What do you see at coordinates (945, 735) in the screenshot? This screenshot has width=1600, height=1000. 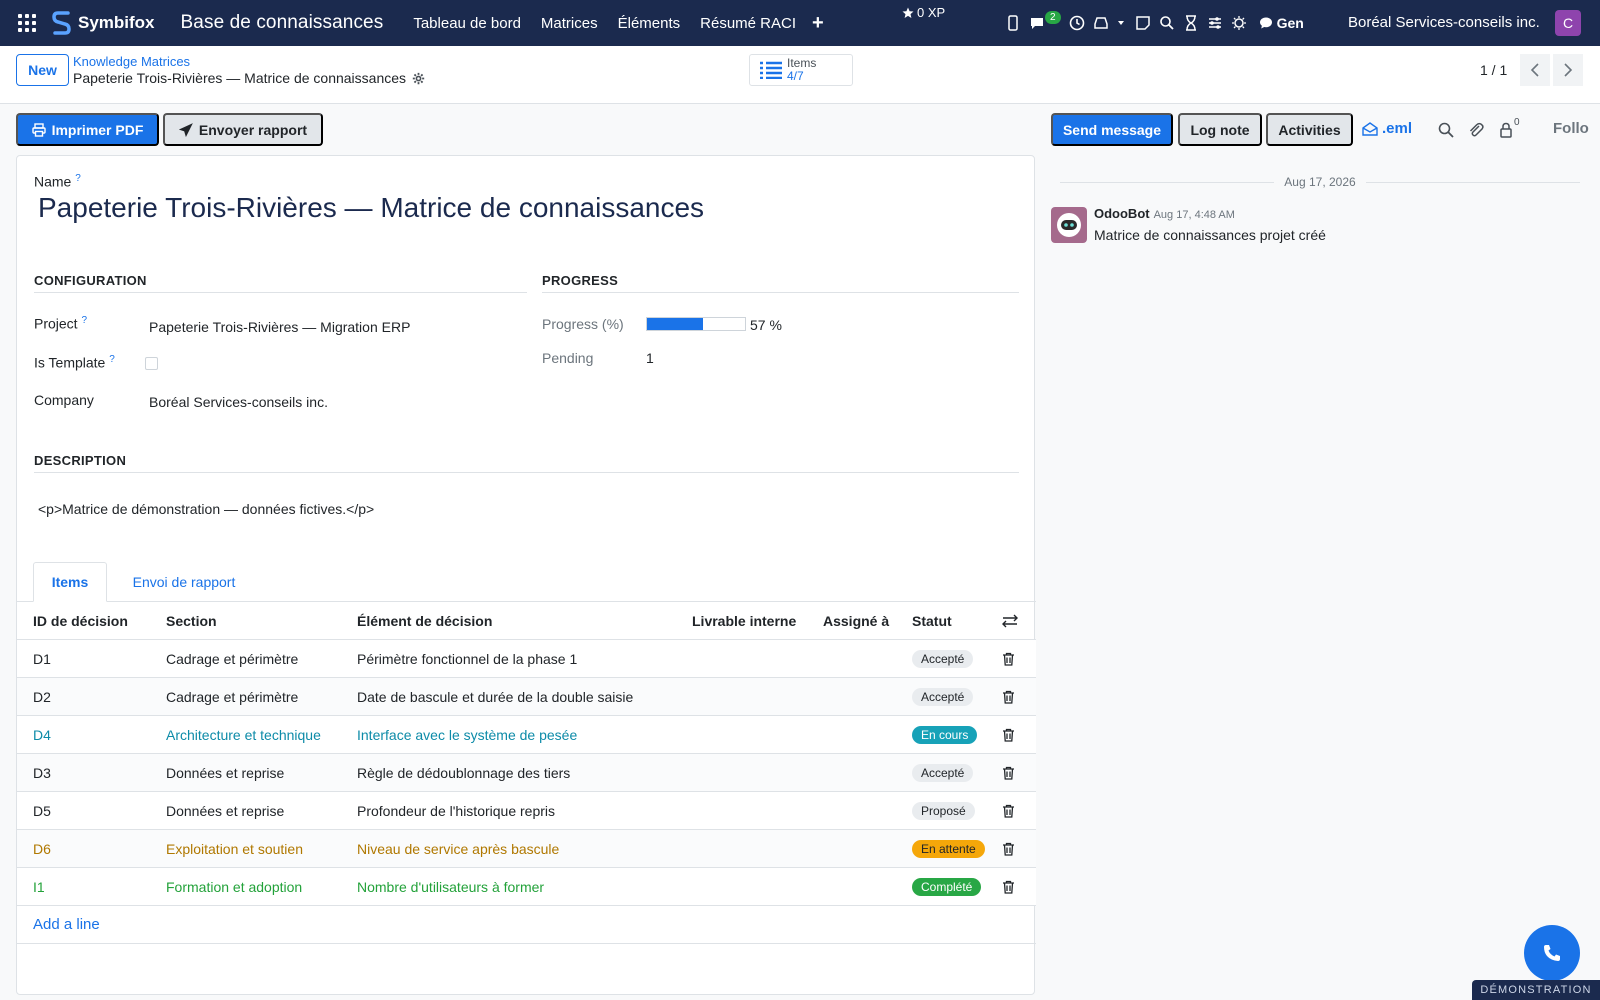 I see `row-status-cell: En cours` at bounding box center [945, 735].